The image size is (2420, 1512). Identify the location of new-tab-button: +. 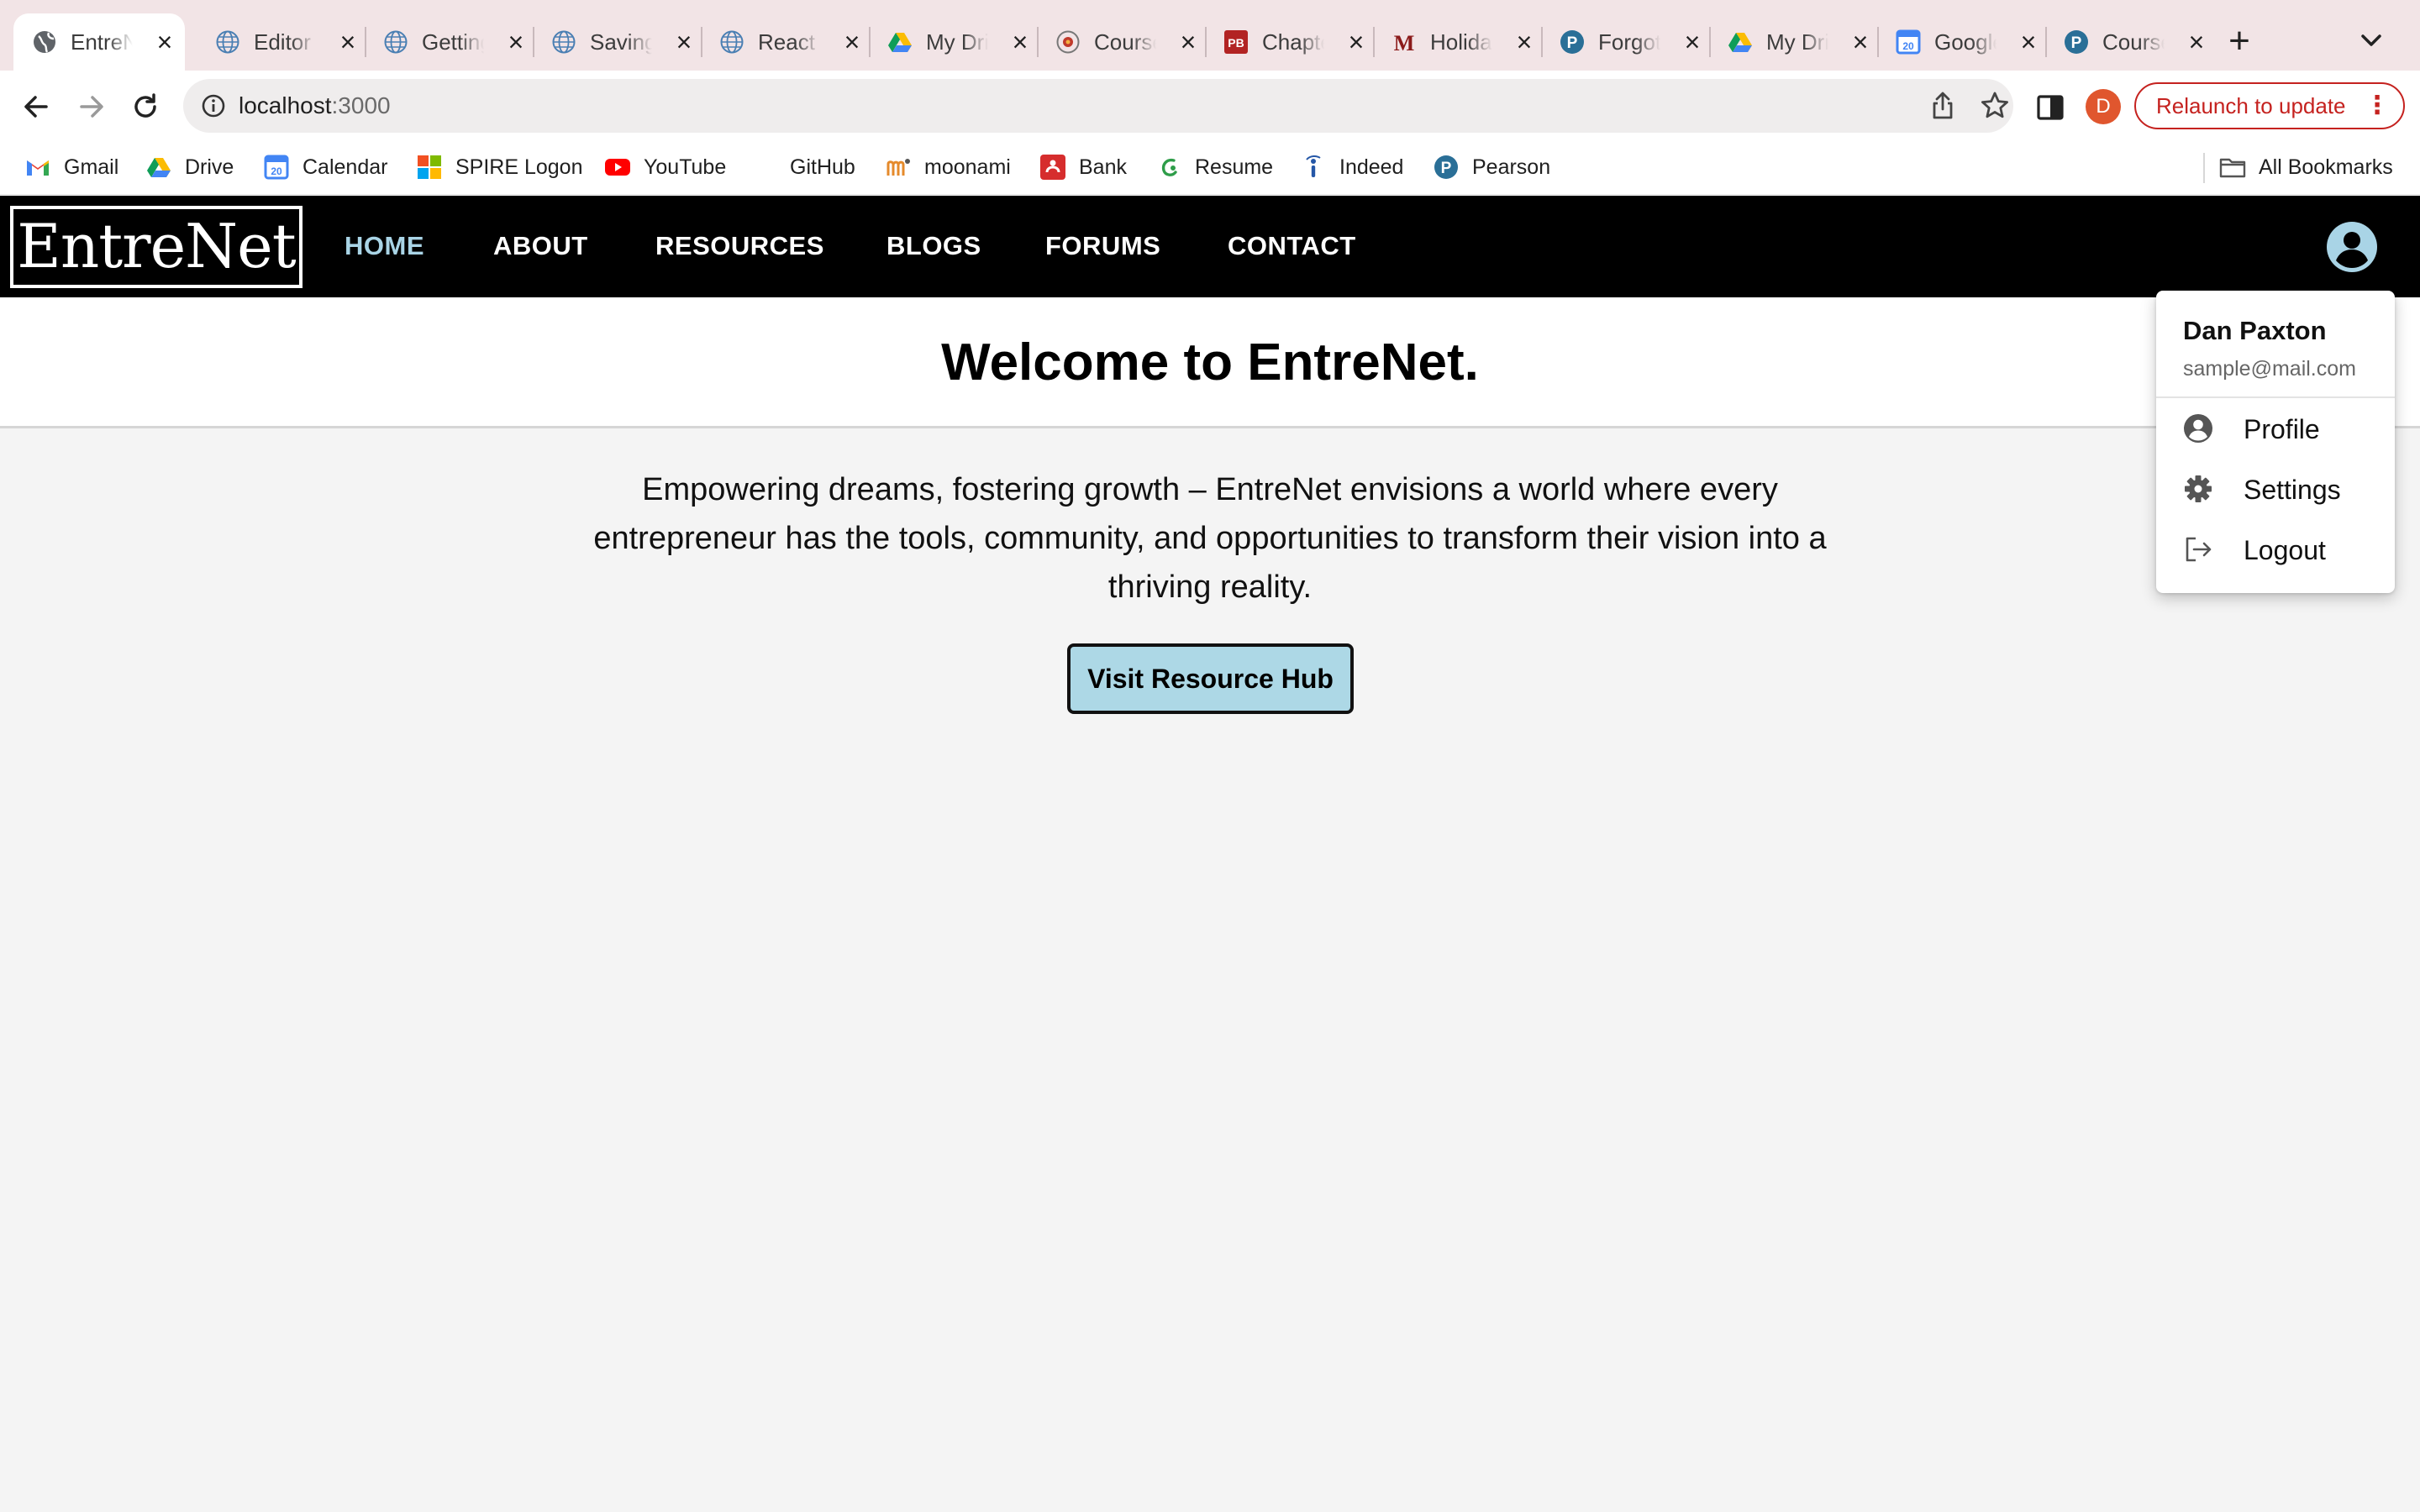
(2239, 41).